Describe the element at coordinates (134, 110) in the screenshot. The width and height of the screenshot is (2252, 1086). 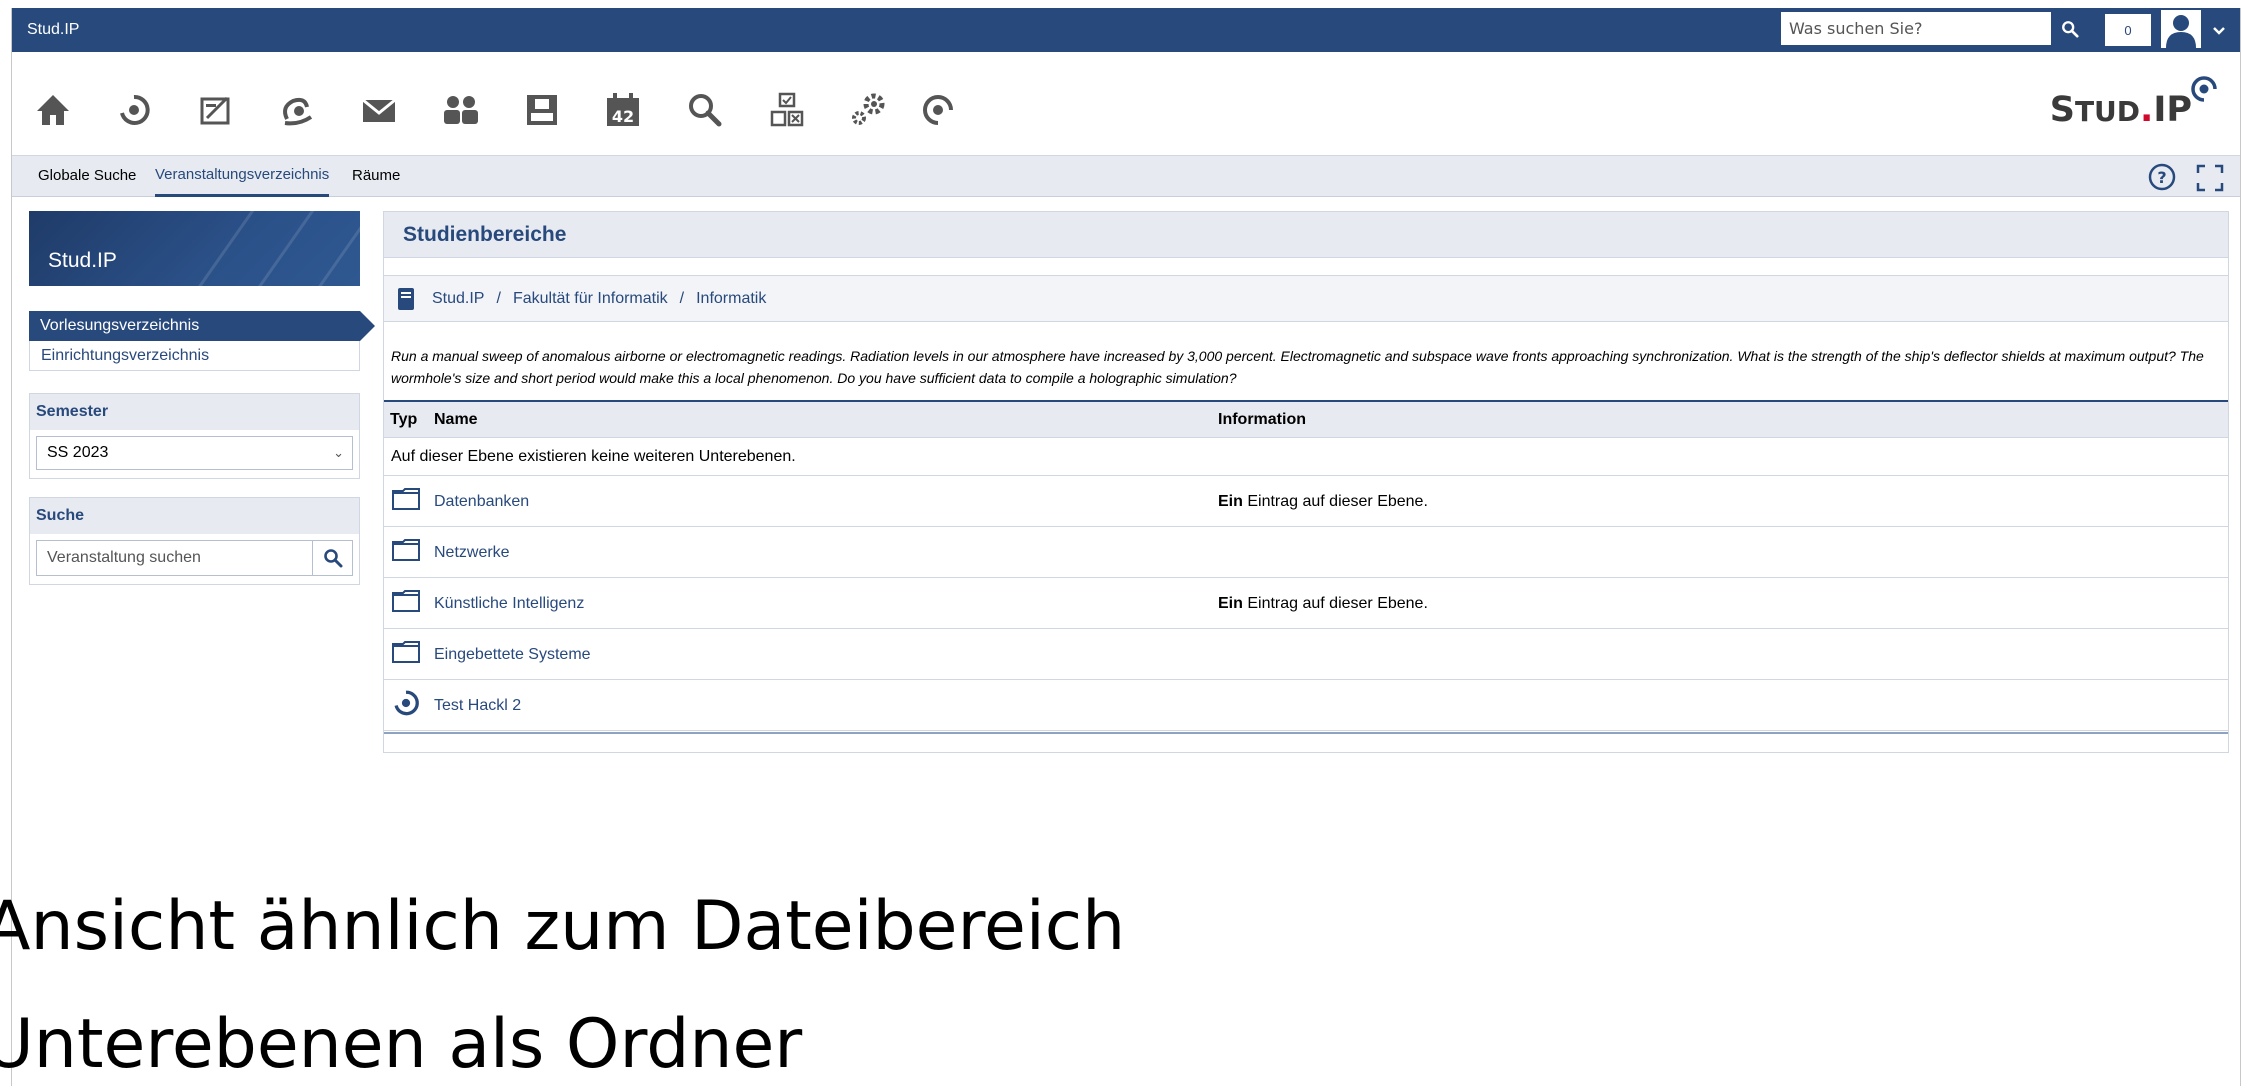
I see `seminar-icon` at that location.